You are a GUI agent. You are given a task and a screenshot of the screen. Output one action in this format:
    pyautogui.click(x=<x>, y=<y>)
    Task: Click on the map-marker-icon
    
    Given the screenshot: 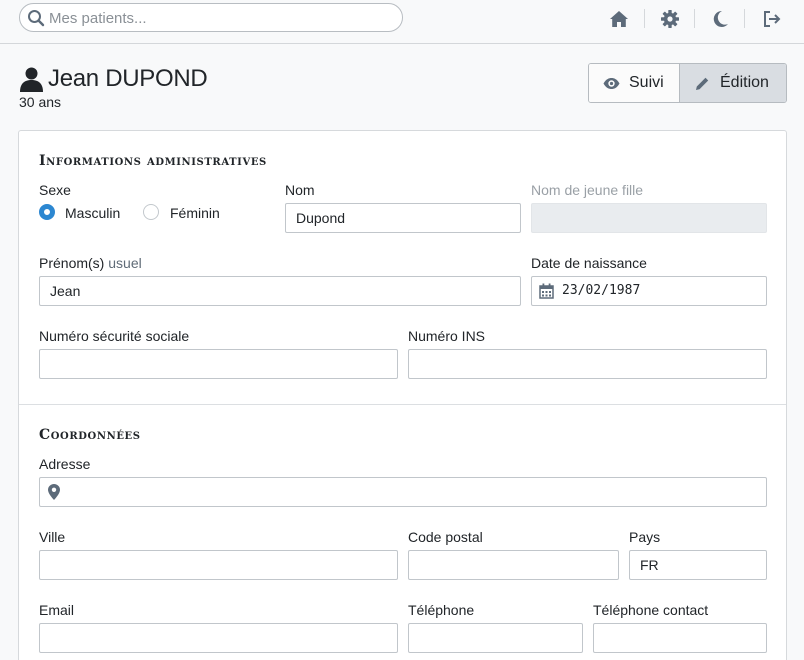 What is the action you would take?
    pyautogui.click(x=54, y=492)
    